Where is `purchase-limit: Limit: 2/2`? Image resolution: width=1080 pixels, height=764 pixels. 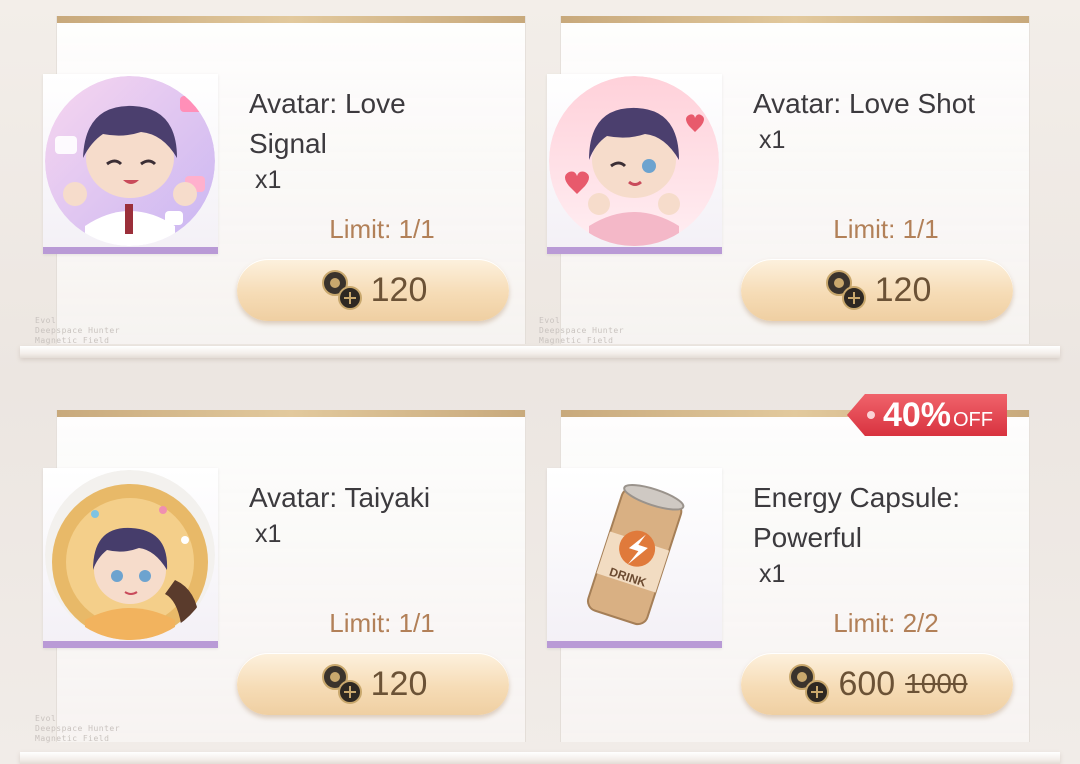
purchase-limit: Limit: 2/2 is located at coordinates (886, 623).